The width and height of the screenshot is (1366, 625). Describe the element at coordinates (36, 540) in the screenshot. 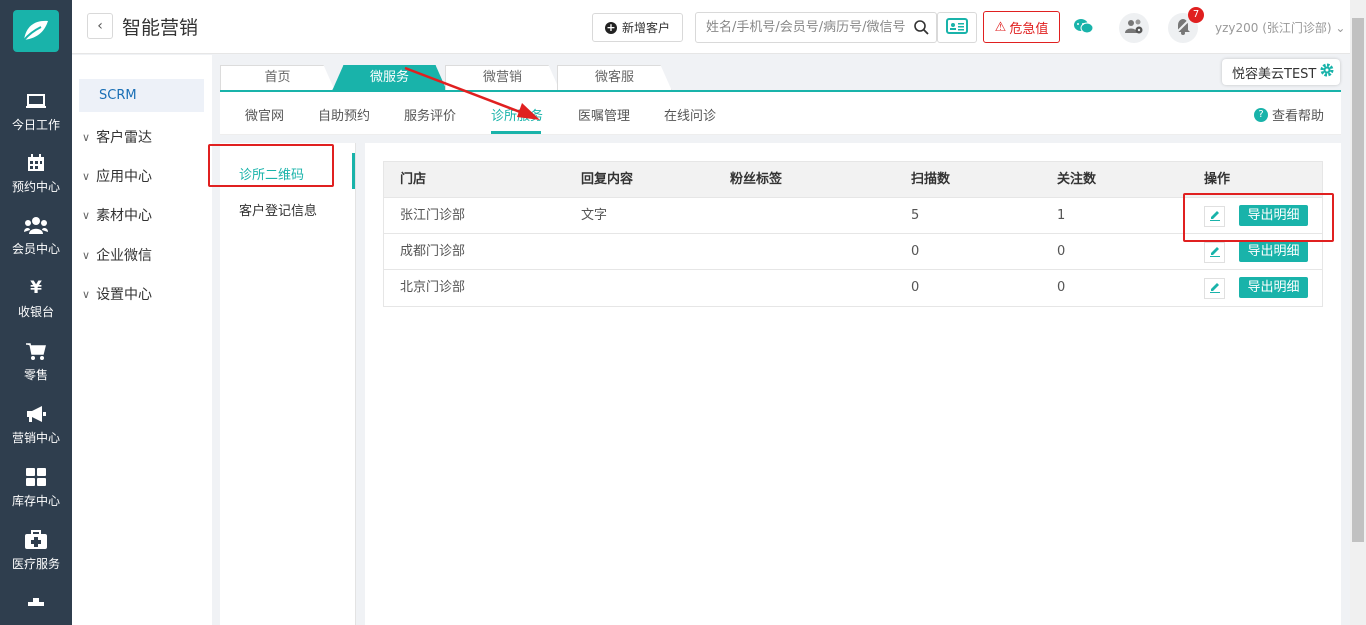

I see `medkit-icon` at that location.